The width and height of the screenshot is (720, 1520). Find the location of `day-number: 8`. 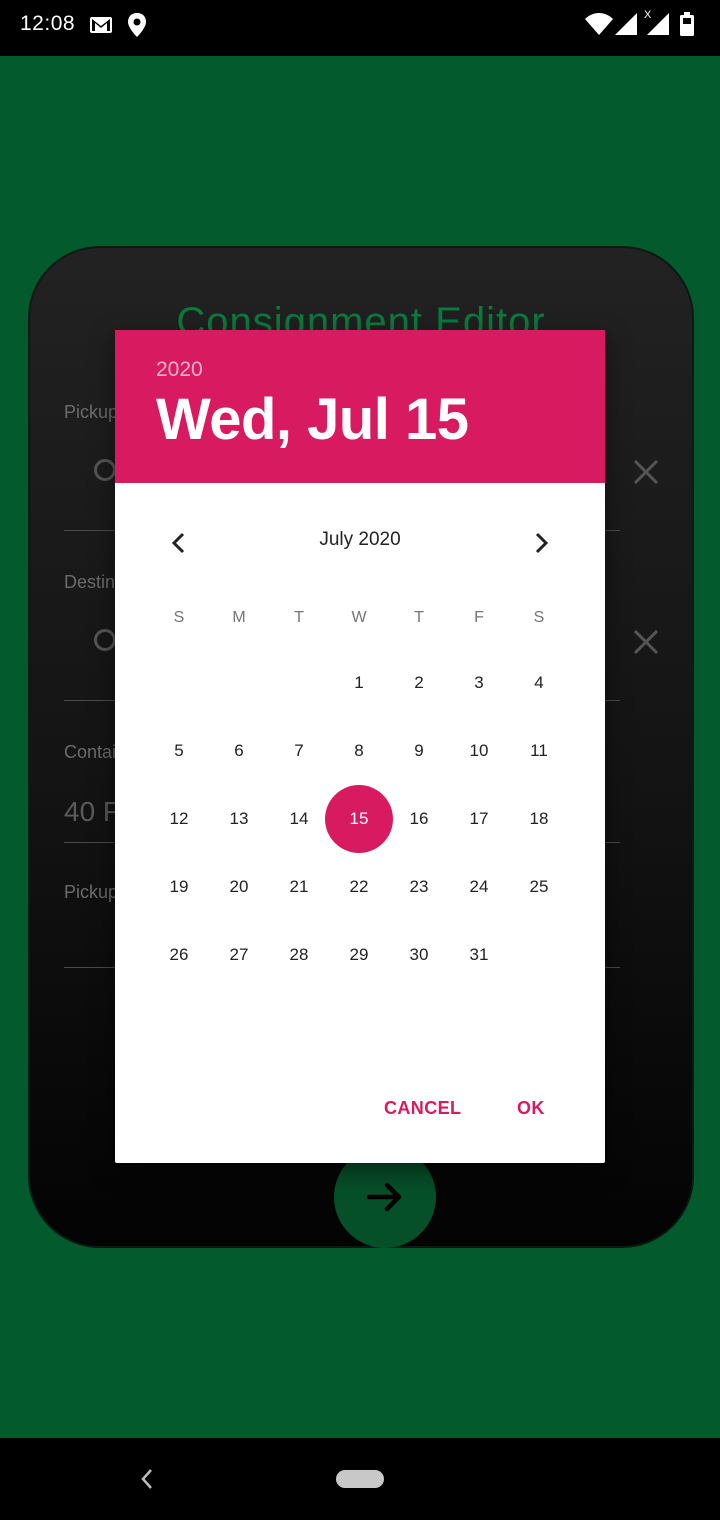

day-number: 8 is located at coordinates (359, 750).